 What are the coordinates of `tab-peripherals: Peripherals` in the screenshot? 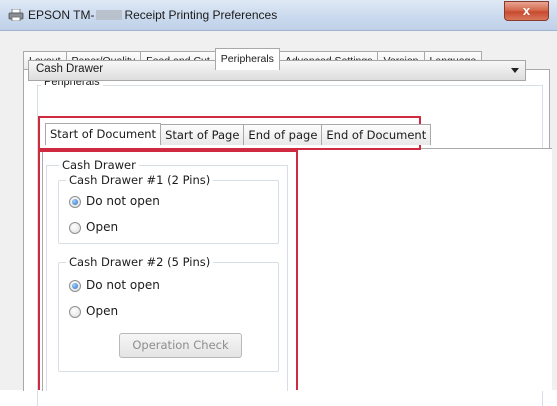 It's located at (247, 59).